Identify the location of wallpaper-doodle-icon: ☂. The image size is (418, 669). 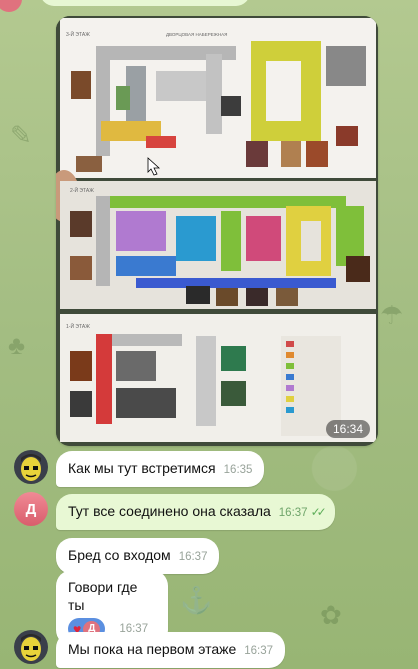
(392, 315).